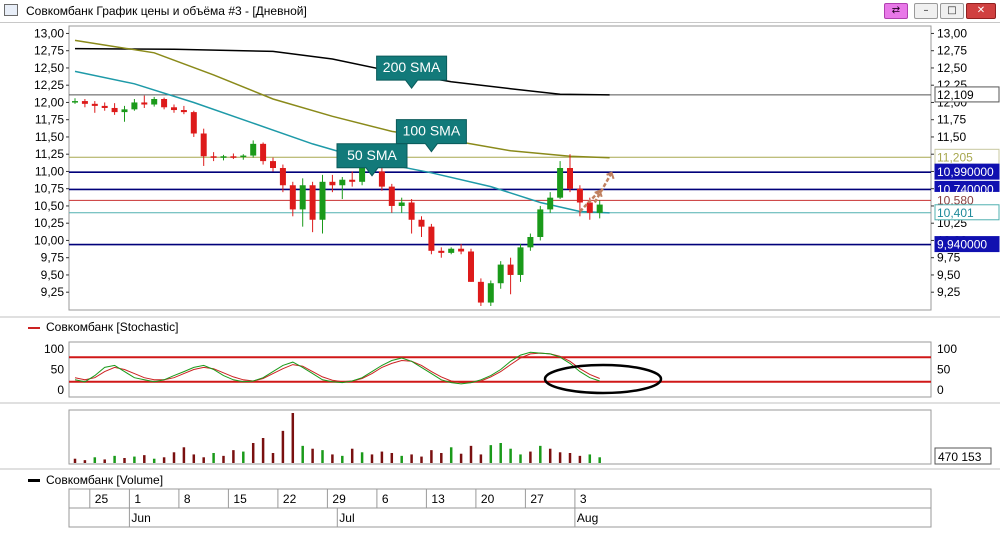 This screenshot has width=1000, height=540. What do you see at coordinates (952, 51) in the screenshot?
I see `price-tick-label-right: 12,75` at bounding box center [952, 51].